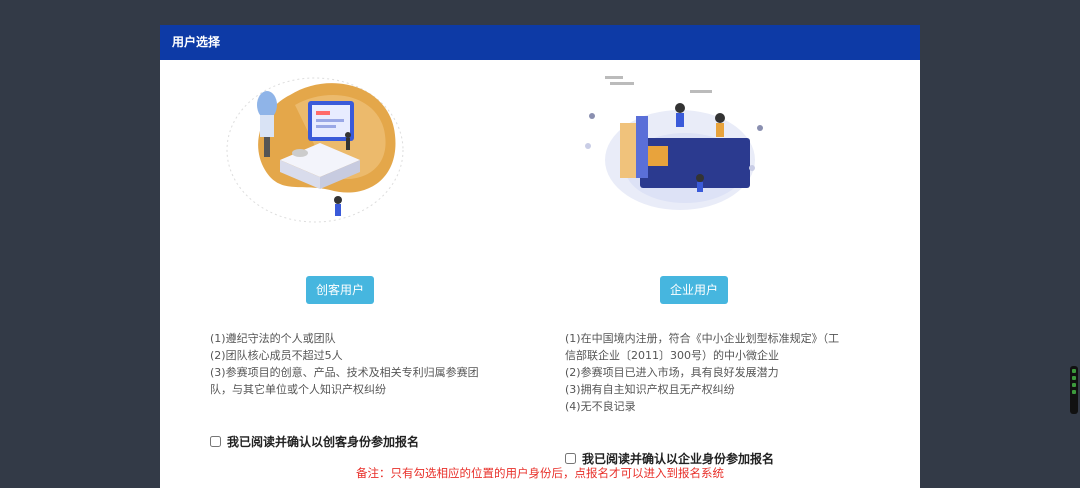 This screenshot has width=1080, height=488. Describe the element at coordinates (315, 150) in the screenshot. I see `maker-team-illustration-icon` at that location.